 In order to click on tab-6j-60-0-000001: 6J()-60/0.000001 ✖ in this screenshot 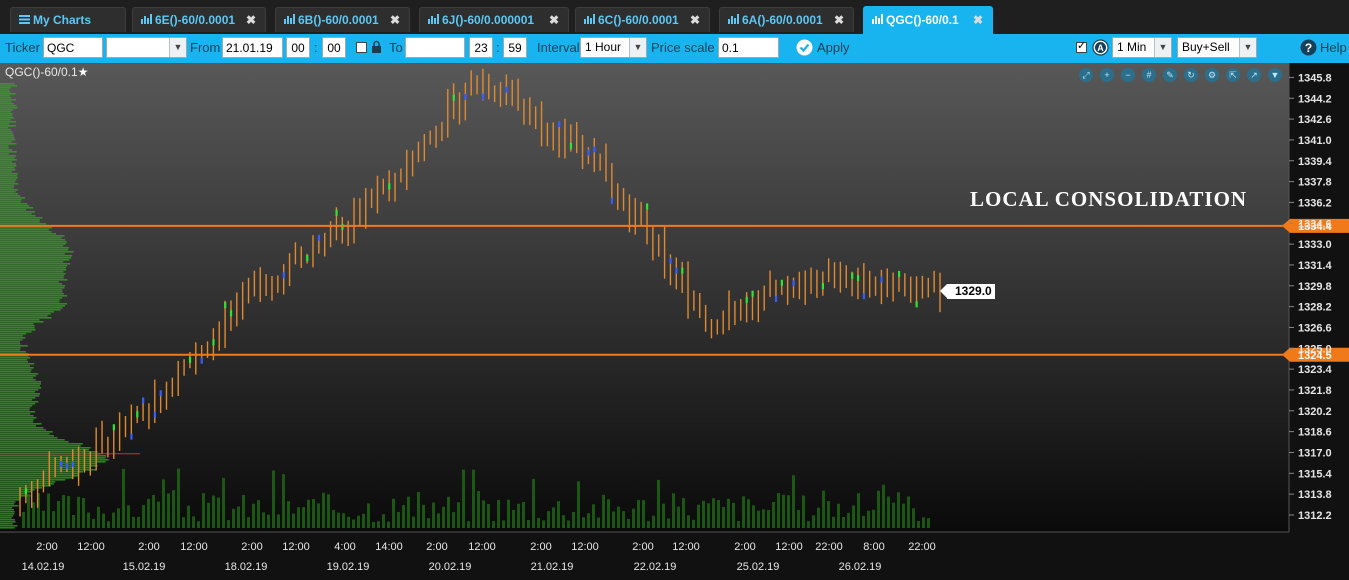, I will do `click(494, 19)`.